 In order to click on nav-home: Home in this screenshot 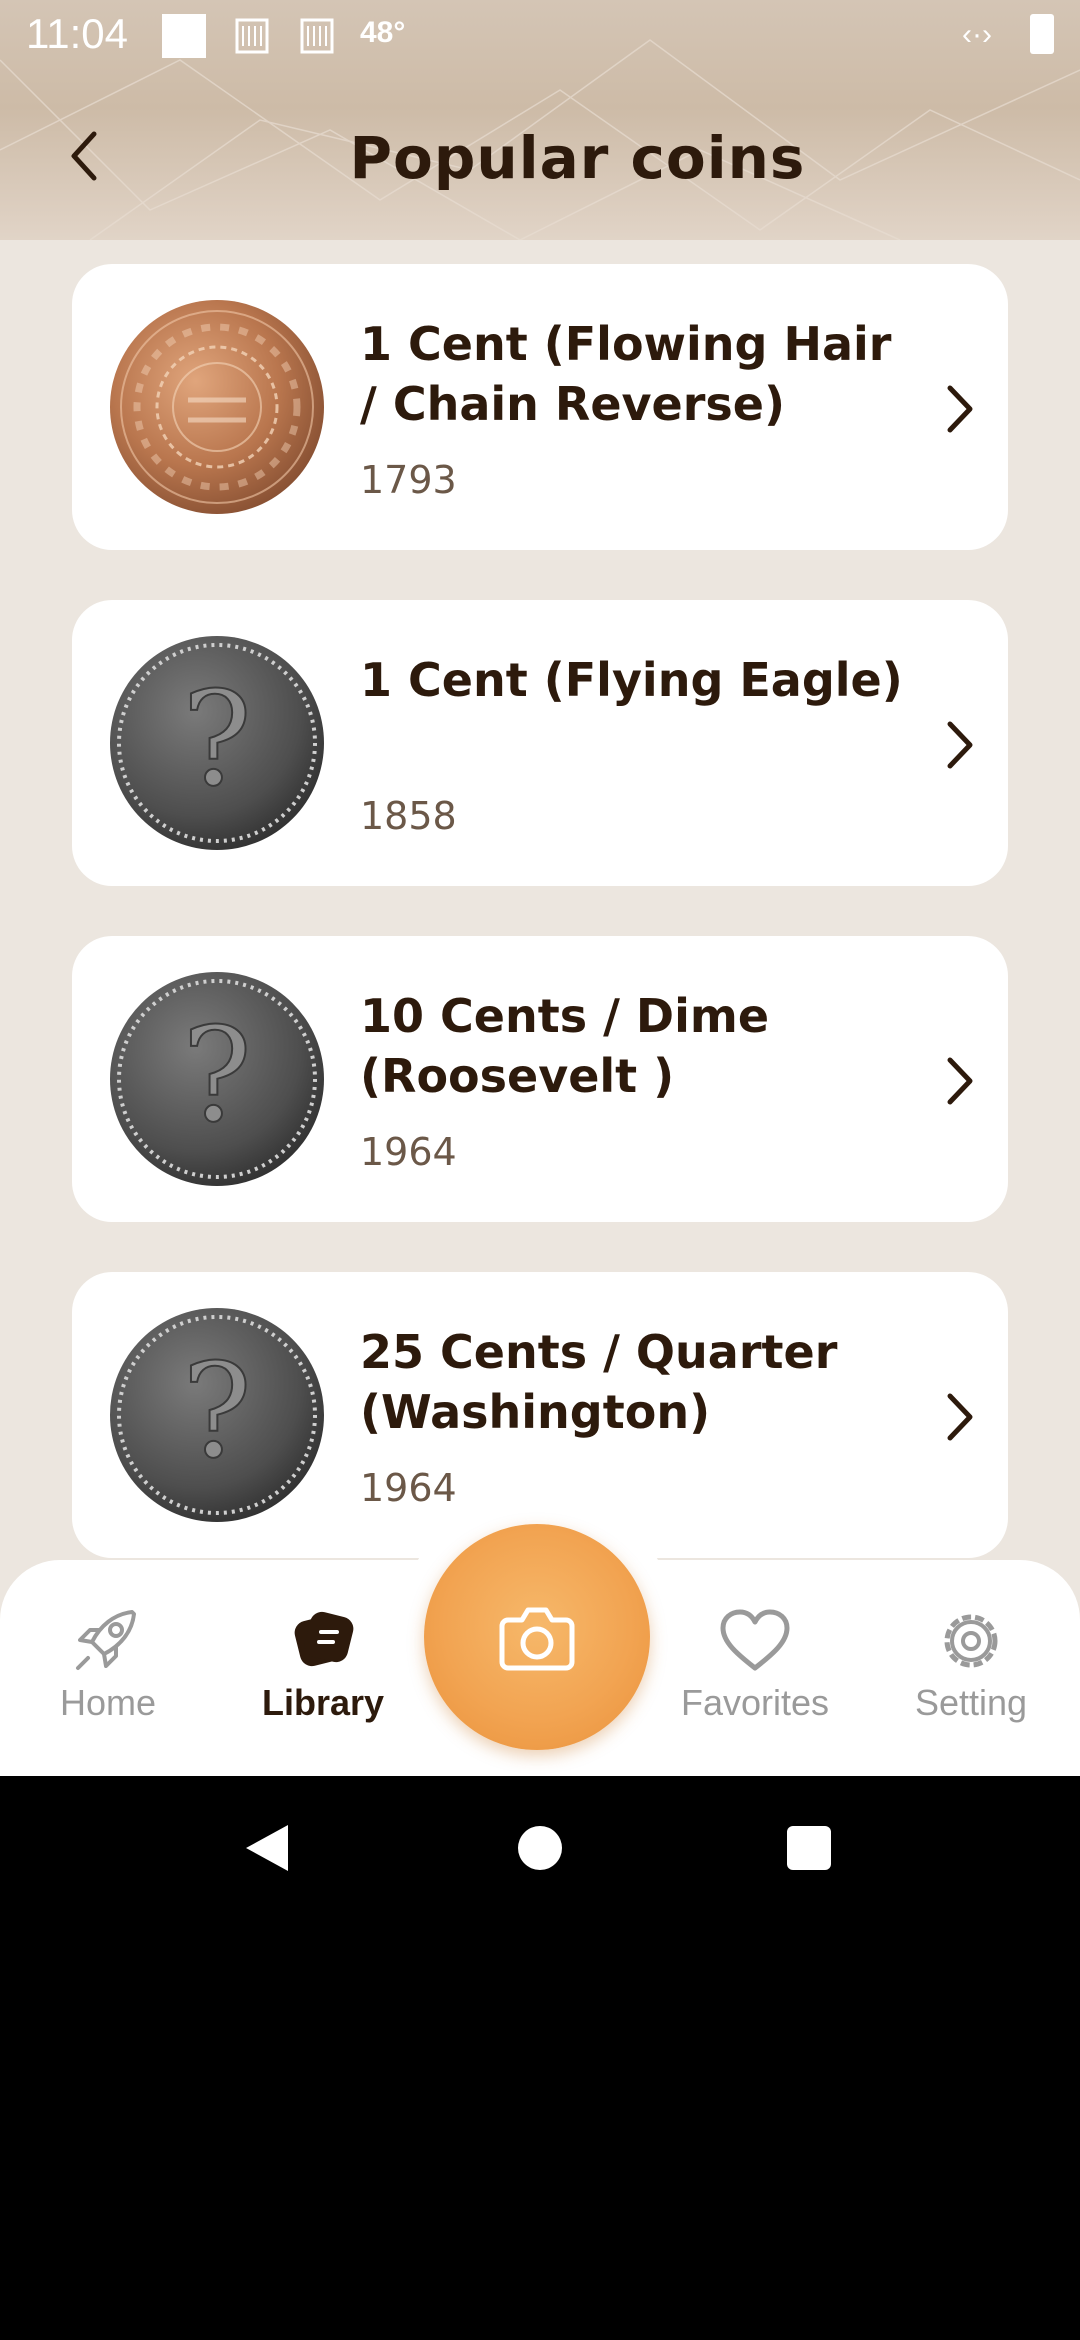, I will do `click(108, 1671)`.